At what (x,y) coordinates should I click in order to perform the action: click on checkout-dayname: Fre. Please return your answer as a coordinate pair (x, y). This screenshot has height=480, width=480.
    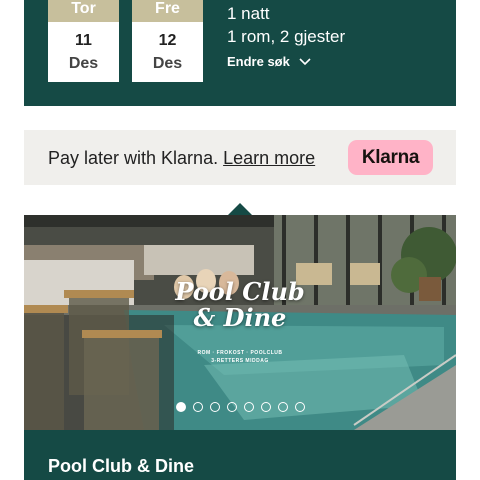
    Looking at the image, I should click on (167, 11).